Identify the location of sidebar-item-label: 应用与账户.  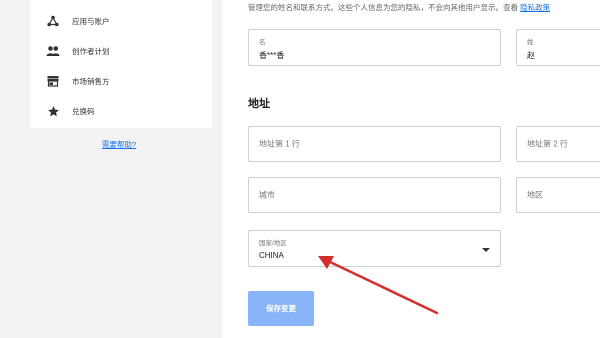
(91, 21).